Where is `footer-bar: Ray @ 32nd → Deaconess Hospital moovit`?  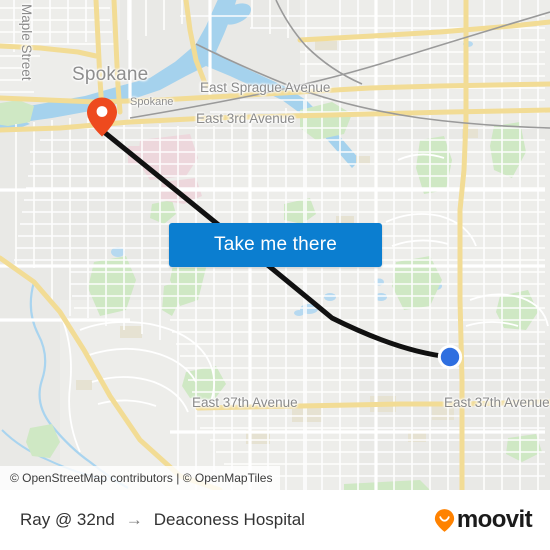 footer-bar: Ray @ 32nd → Deaconess Hospital moovit is located at coordinates (275, 520).